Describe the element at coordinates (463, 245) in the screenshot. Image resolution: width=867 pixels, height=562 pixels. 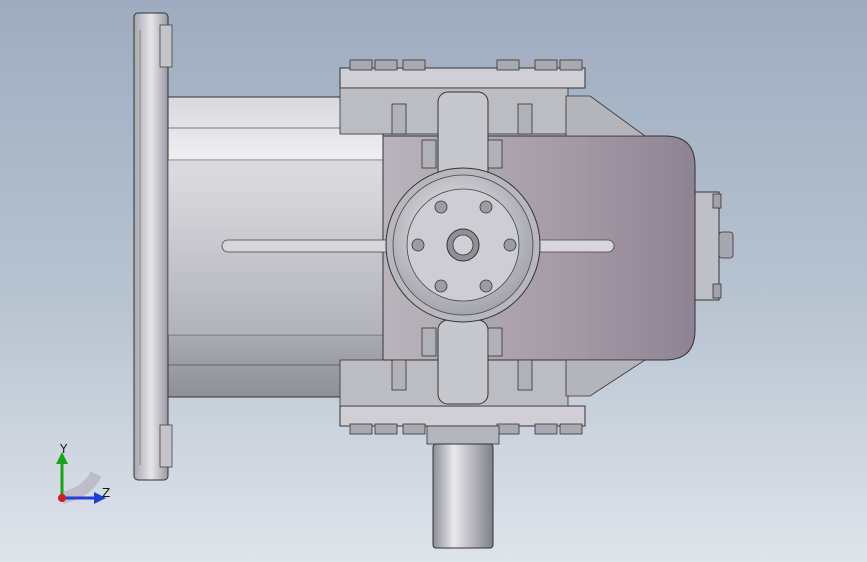
I see `bearing-cover` at that location.